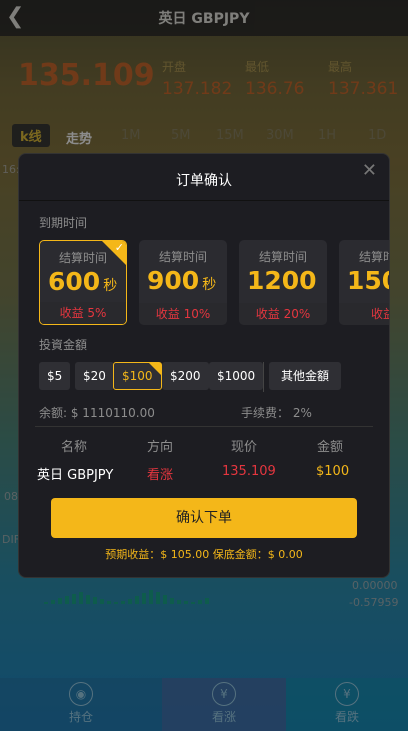  Describe the element at coordinates (154, 369) in the screenshot. I see `check-icon` at that location.